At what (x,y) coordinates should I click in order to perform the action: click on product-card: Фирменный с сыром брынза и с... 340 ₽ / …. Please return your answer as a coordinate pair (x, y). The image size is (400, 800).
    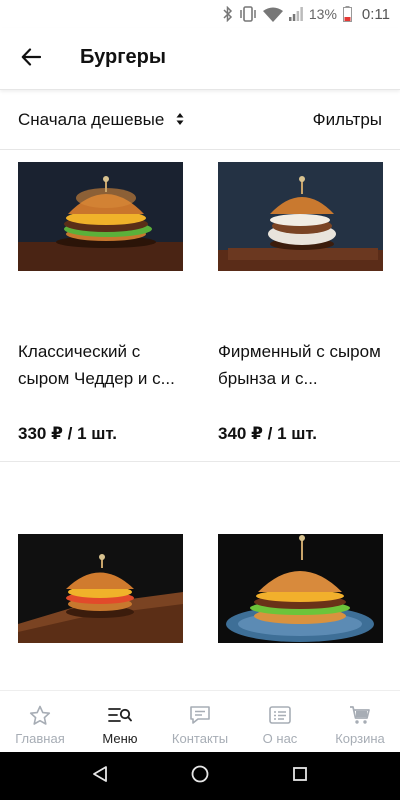
    Looking at the image, I should click on (300, 302).